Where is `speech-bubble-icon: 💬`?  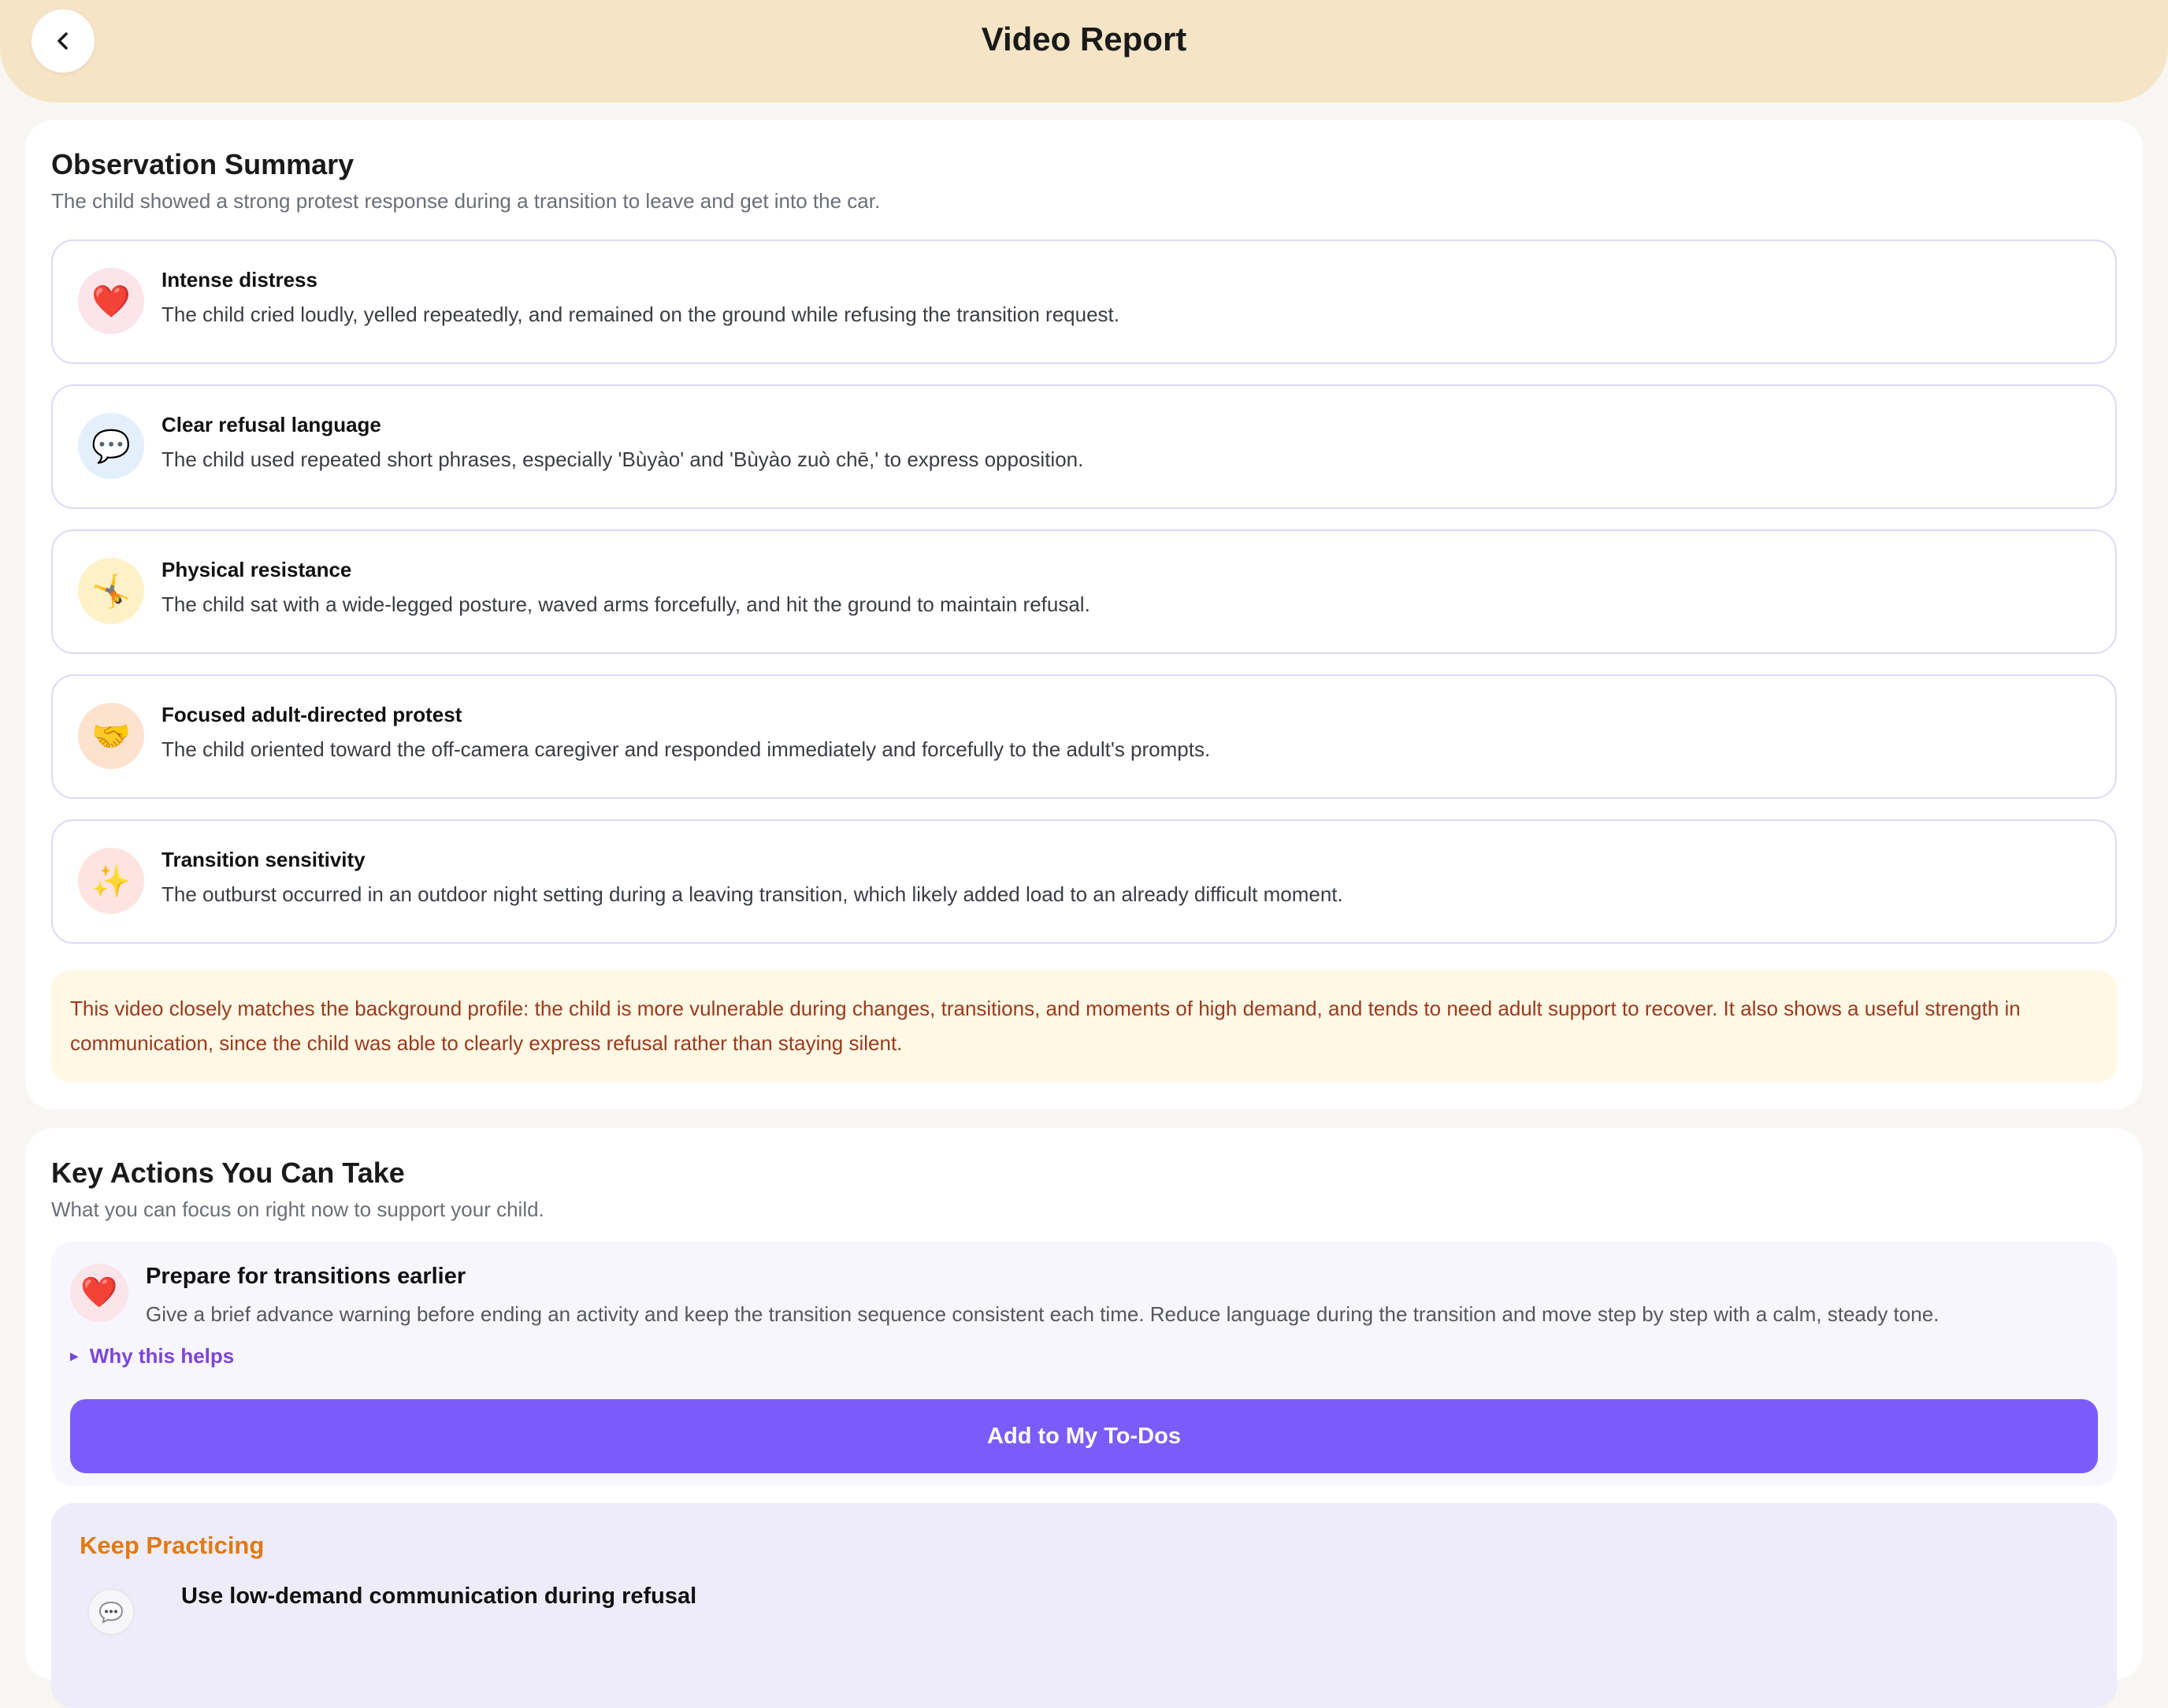 speech-bubble-icon: 💬 is located at coordinates (111, 446).